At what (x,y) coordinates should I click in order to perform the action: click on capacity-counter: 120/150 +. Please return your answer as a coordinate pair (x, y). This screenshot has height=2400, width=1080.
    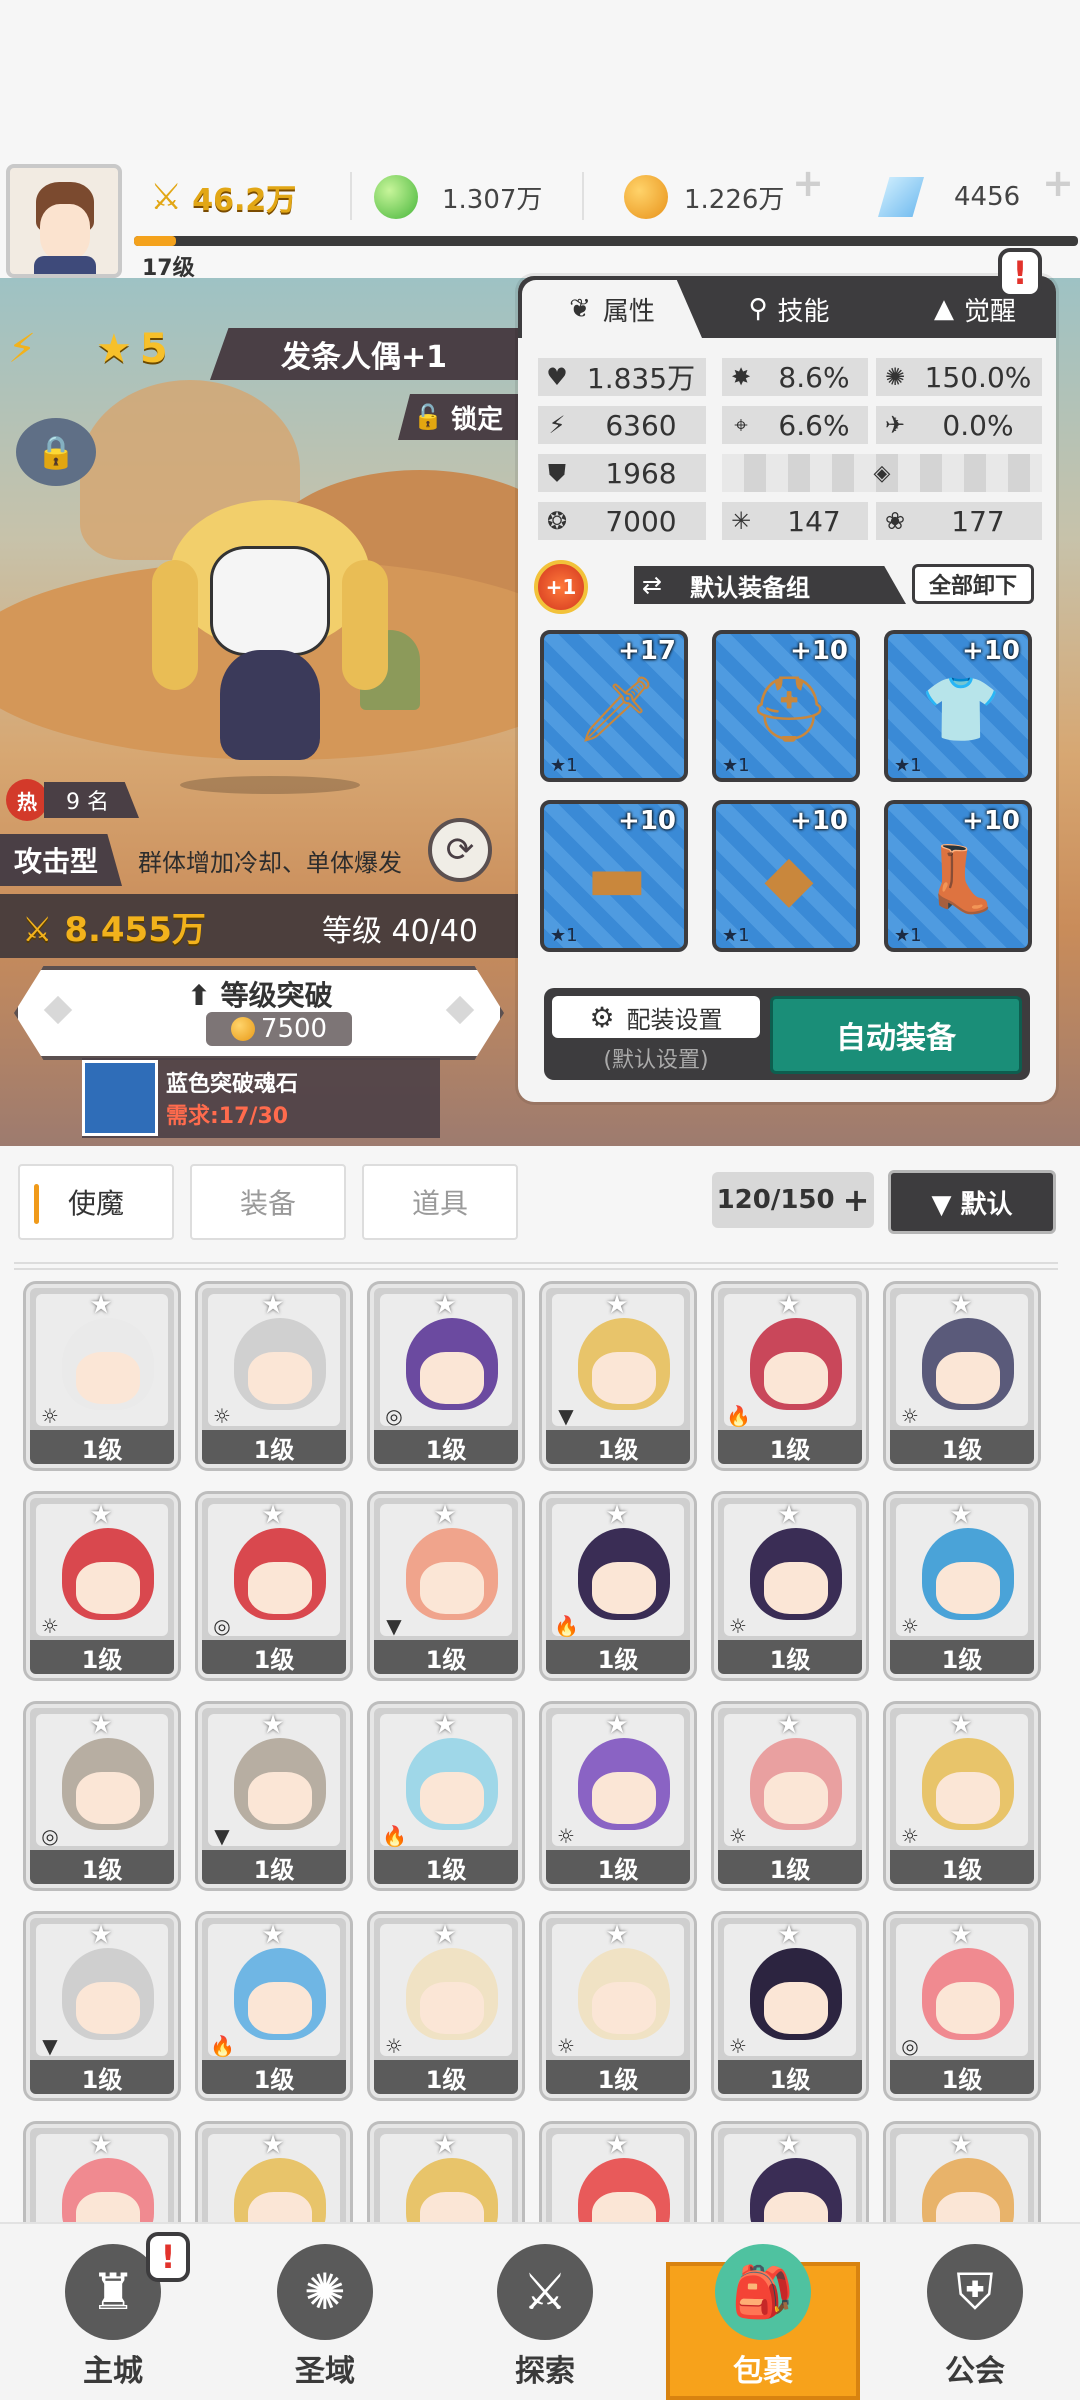
    Looking at the image, I should click on (793, 1200).